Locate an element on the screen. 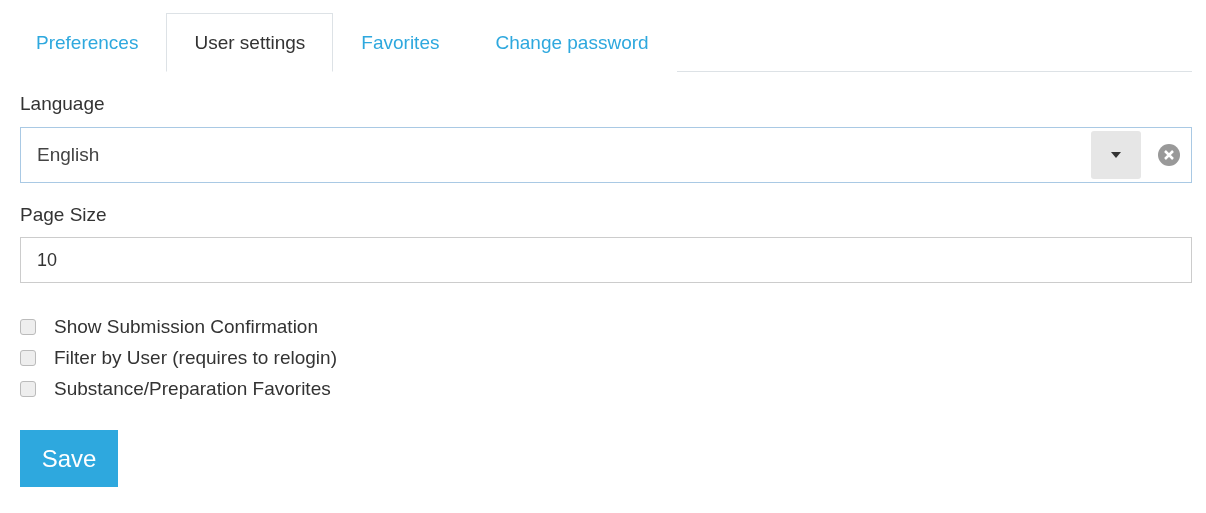  caret-icon is located at coordinates (1116, 155).